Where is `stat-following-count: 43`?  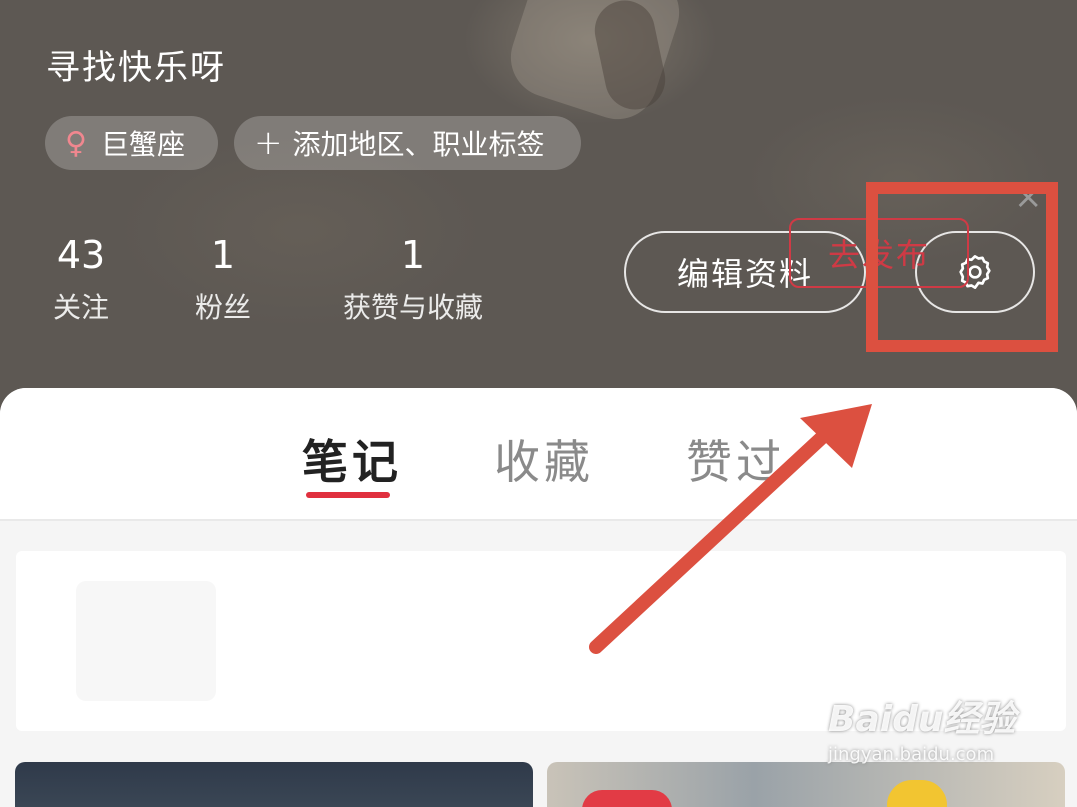 stat-following-count: 43 is located at coordinates (81, 255).